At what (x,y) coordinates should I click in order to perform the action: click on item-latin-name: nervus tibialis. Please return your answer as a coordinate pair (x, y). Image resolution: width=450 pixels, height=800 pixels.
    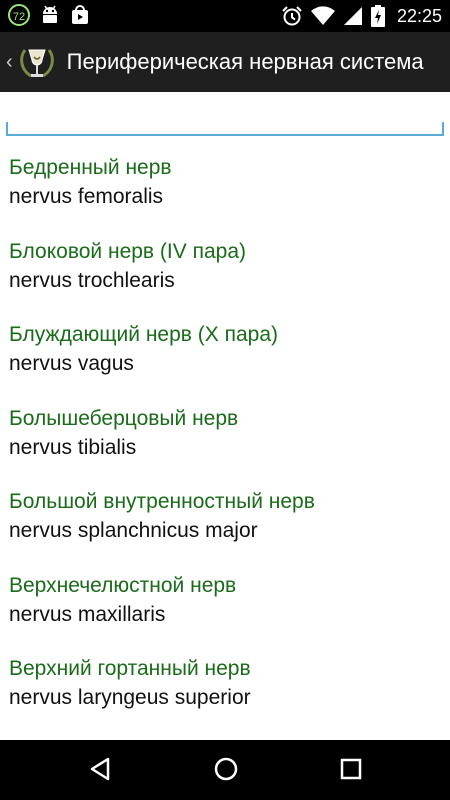
    Looking at the image, I should click on (73, 447).